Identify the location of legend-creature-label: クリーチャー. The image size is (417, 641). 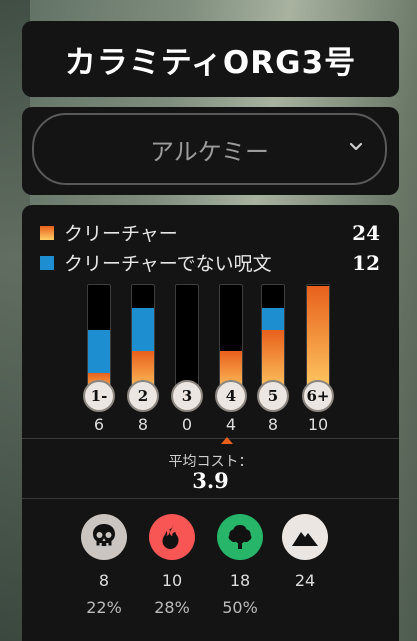
(121, 234).